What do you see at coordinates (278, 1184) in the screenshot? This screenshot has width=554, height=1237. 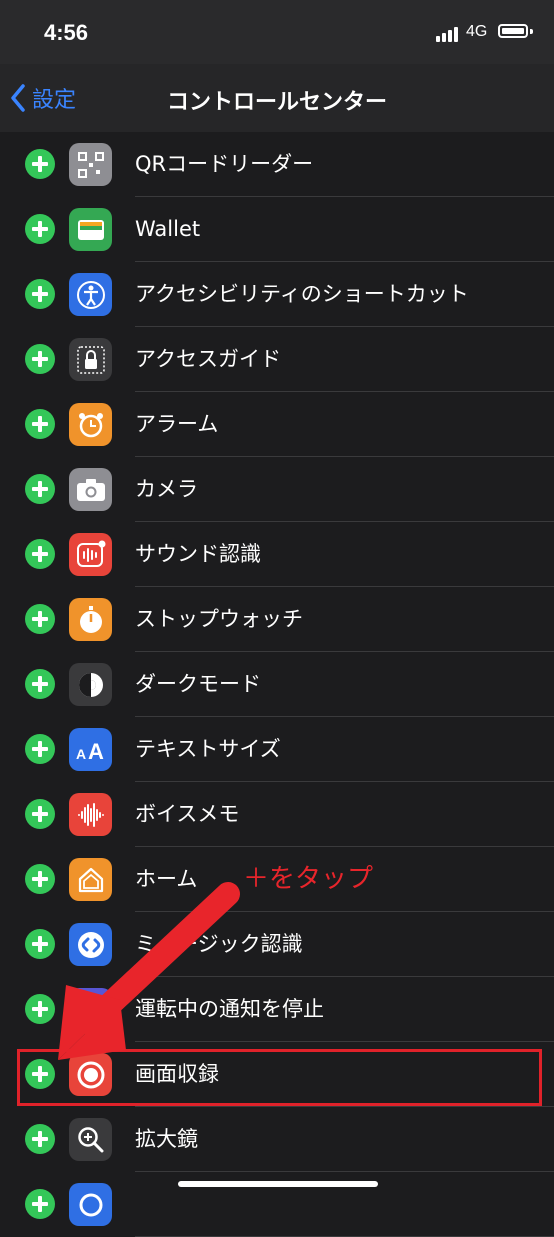 I see `home-indicator` at bounding box center [278, 1184].